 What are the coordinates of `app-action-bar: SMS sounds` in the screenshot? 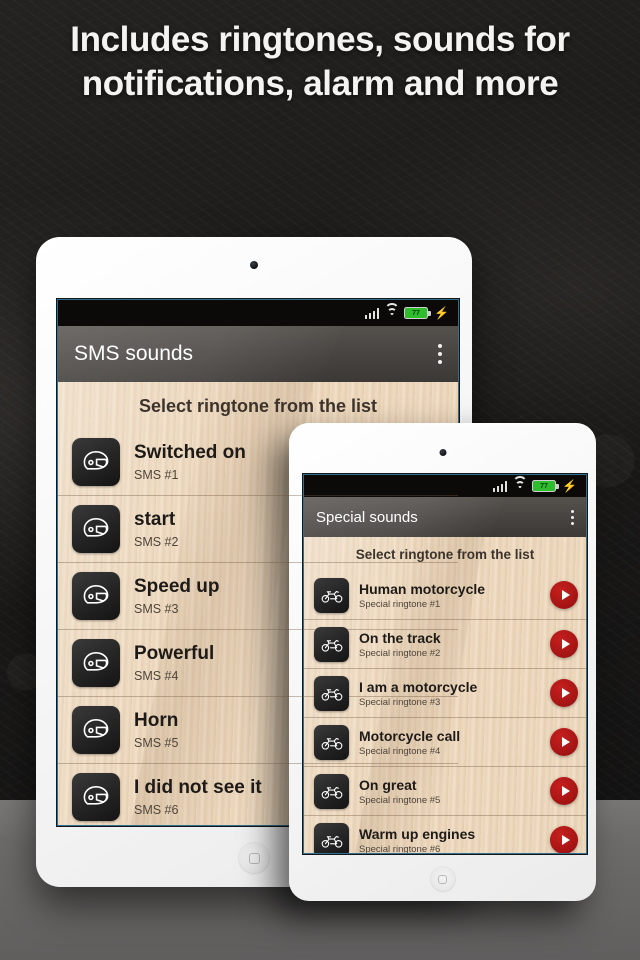 It's located at (258, 354).